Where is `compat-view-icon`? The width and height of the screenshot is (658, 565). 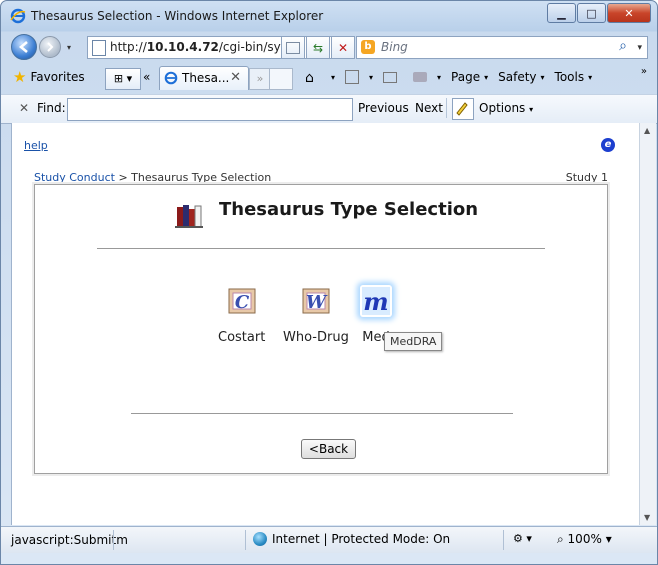 compat-view-icon is located at coordinates (293, 47).